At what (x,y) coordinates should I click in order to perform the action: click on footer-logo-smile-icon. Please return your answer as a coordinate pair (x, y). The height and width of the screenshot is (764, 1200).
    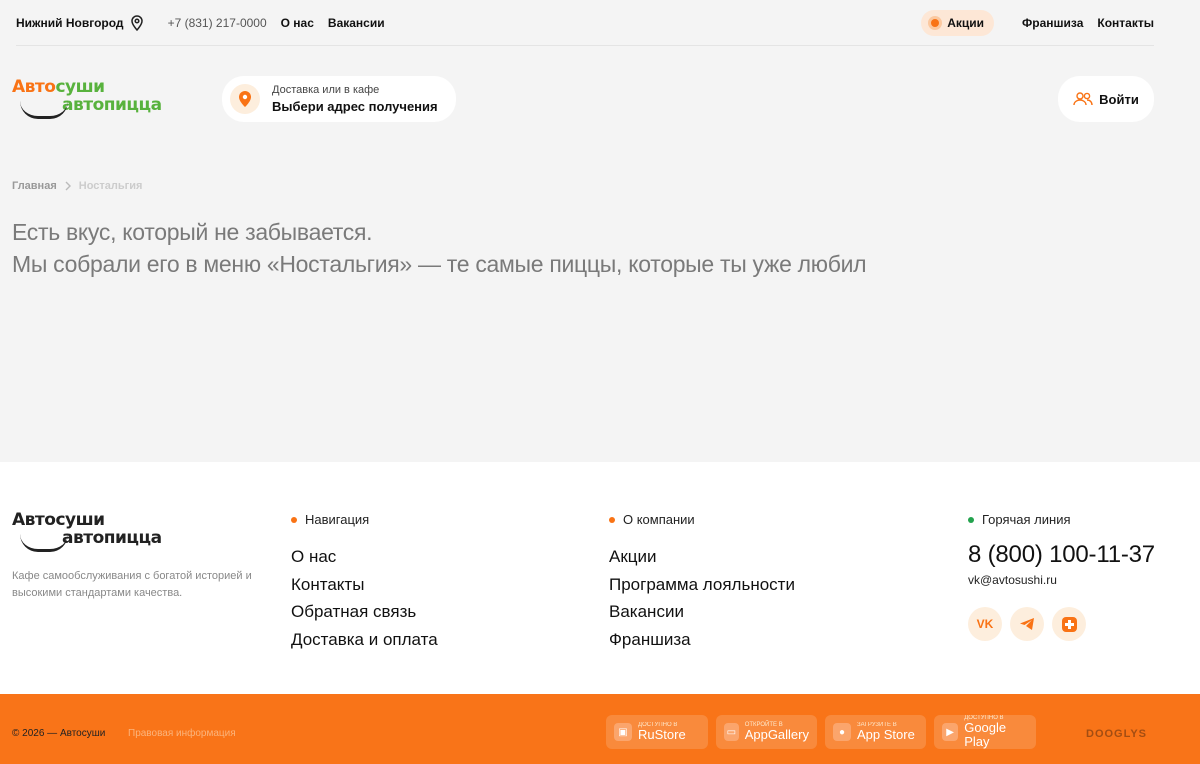
    Looking at the image, I should click on (44, 543).